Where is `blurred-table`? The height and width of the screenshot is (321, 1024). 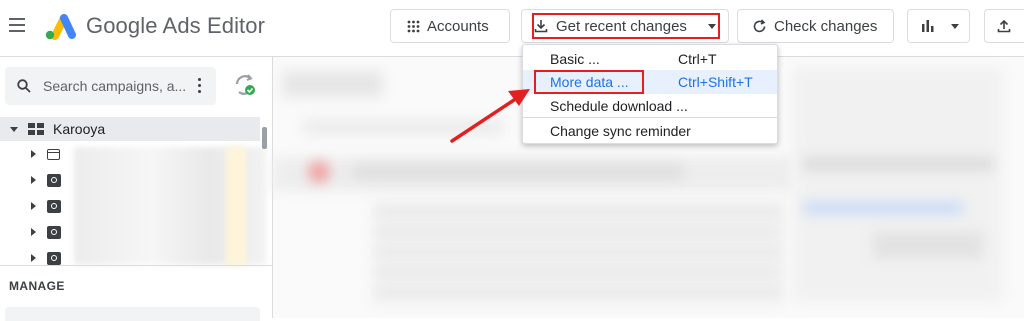
blurred-table is located at coordinates (578, 252).